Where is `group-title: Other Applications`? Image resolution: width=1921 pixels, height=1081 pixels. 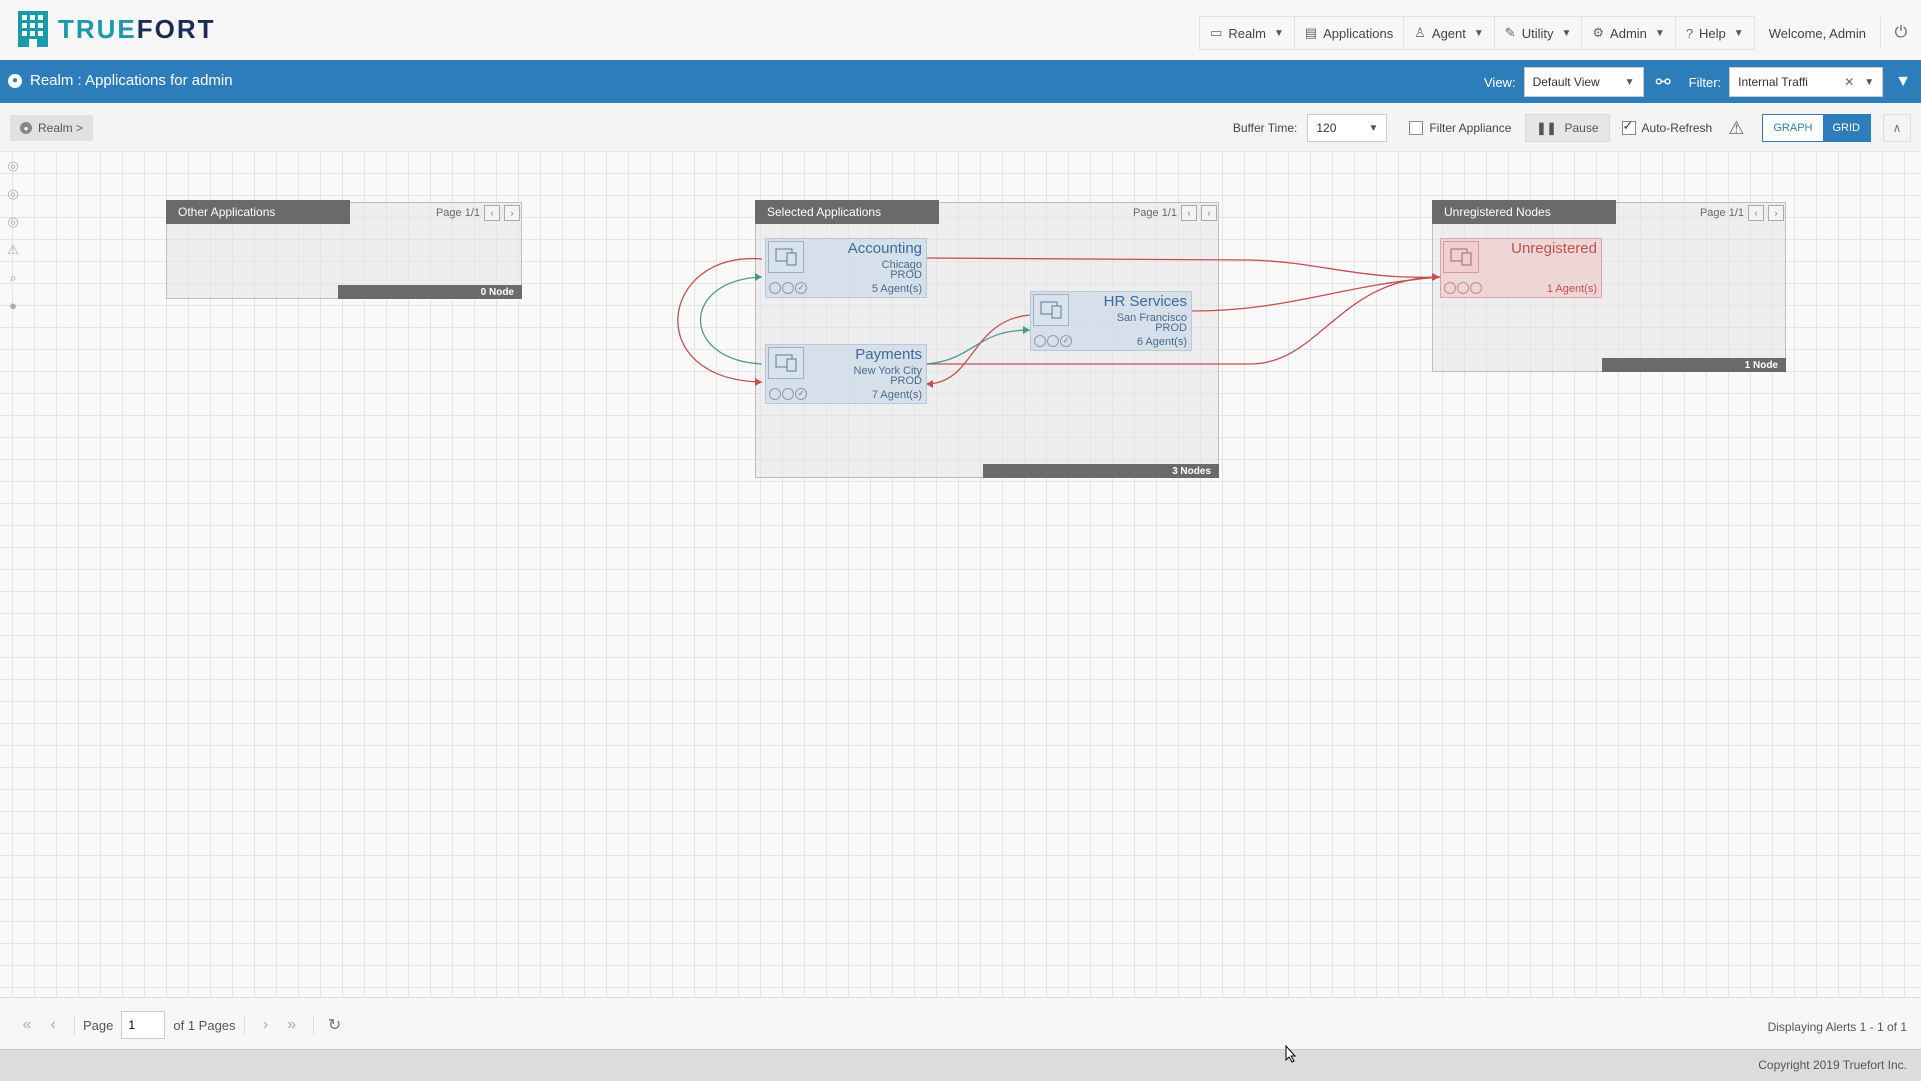
group-title: Other Applications is located at coordinates (258, 212).